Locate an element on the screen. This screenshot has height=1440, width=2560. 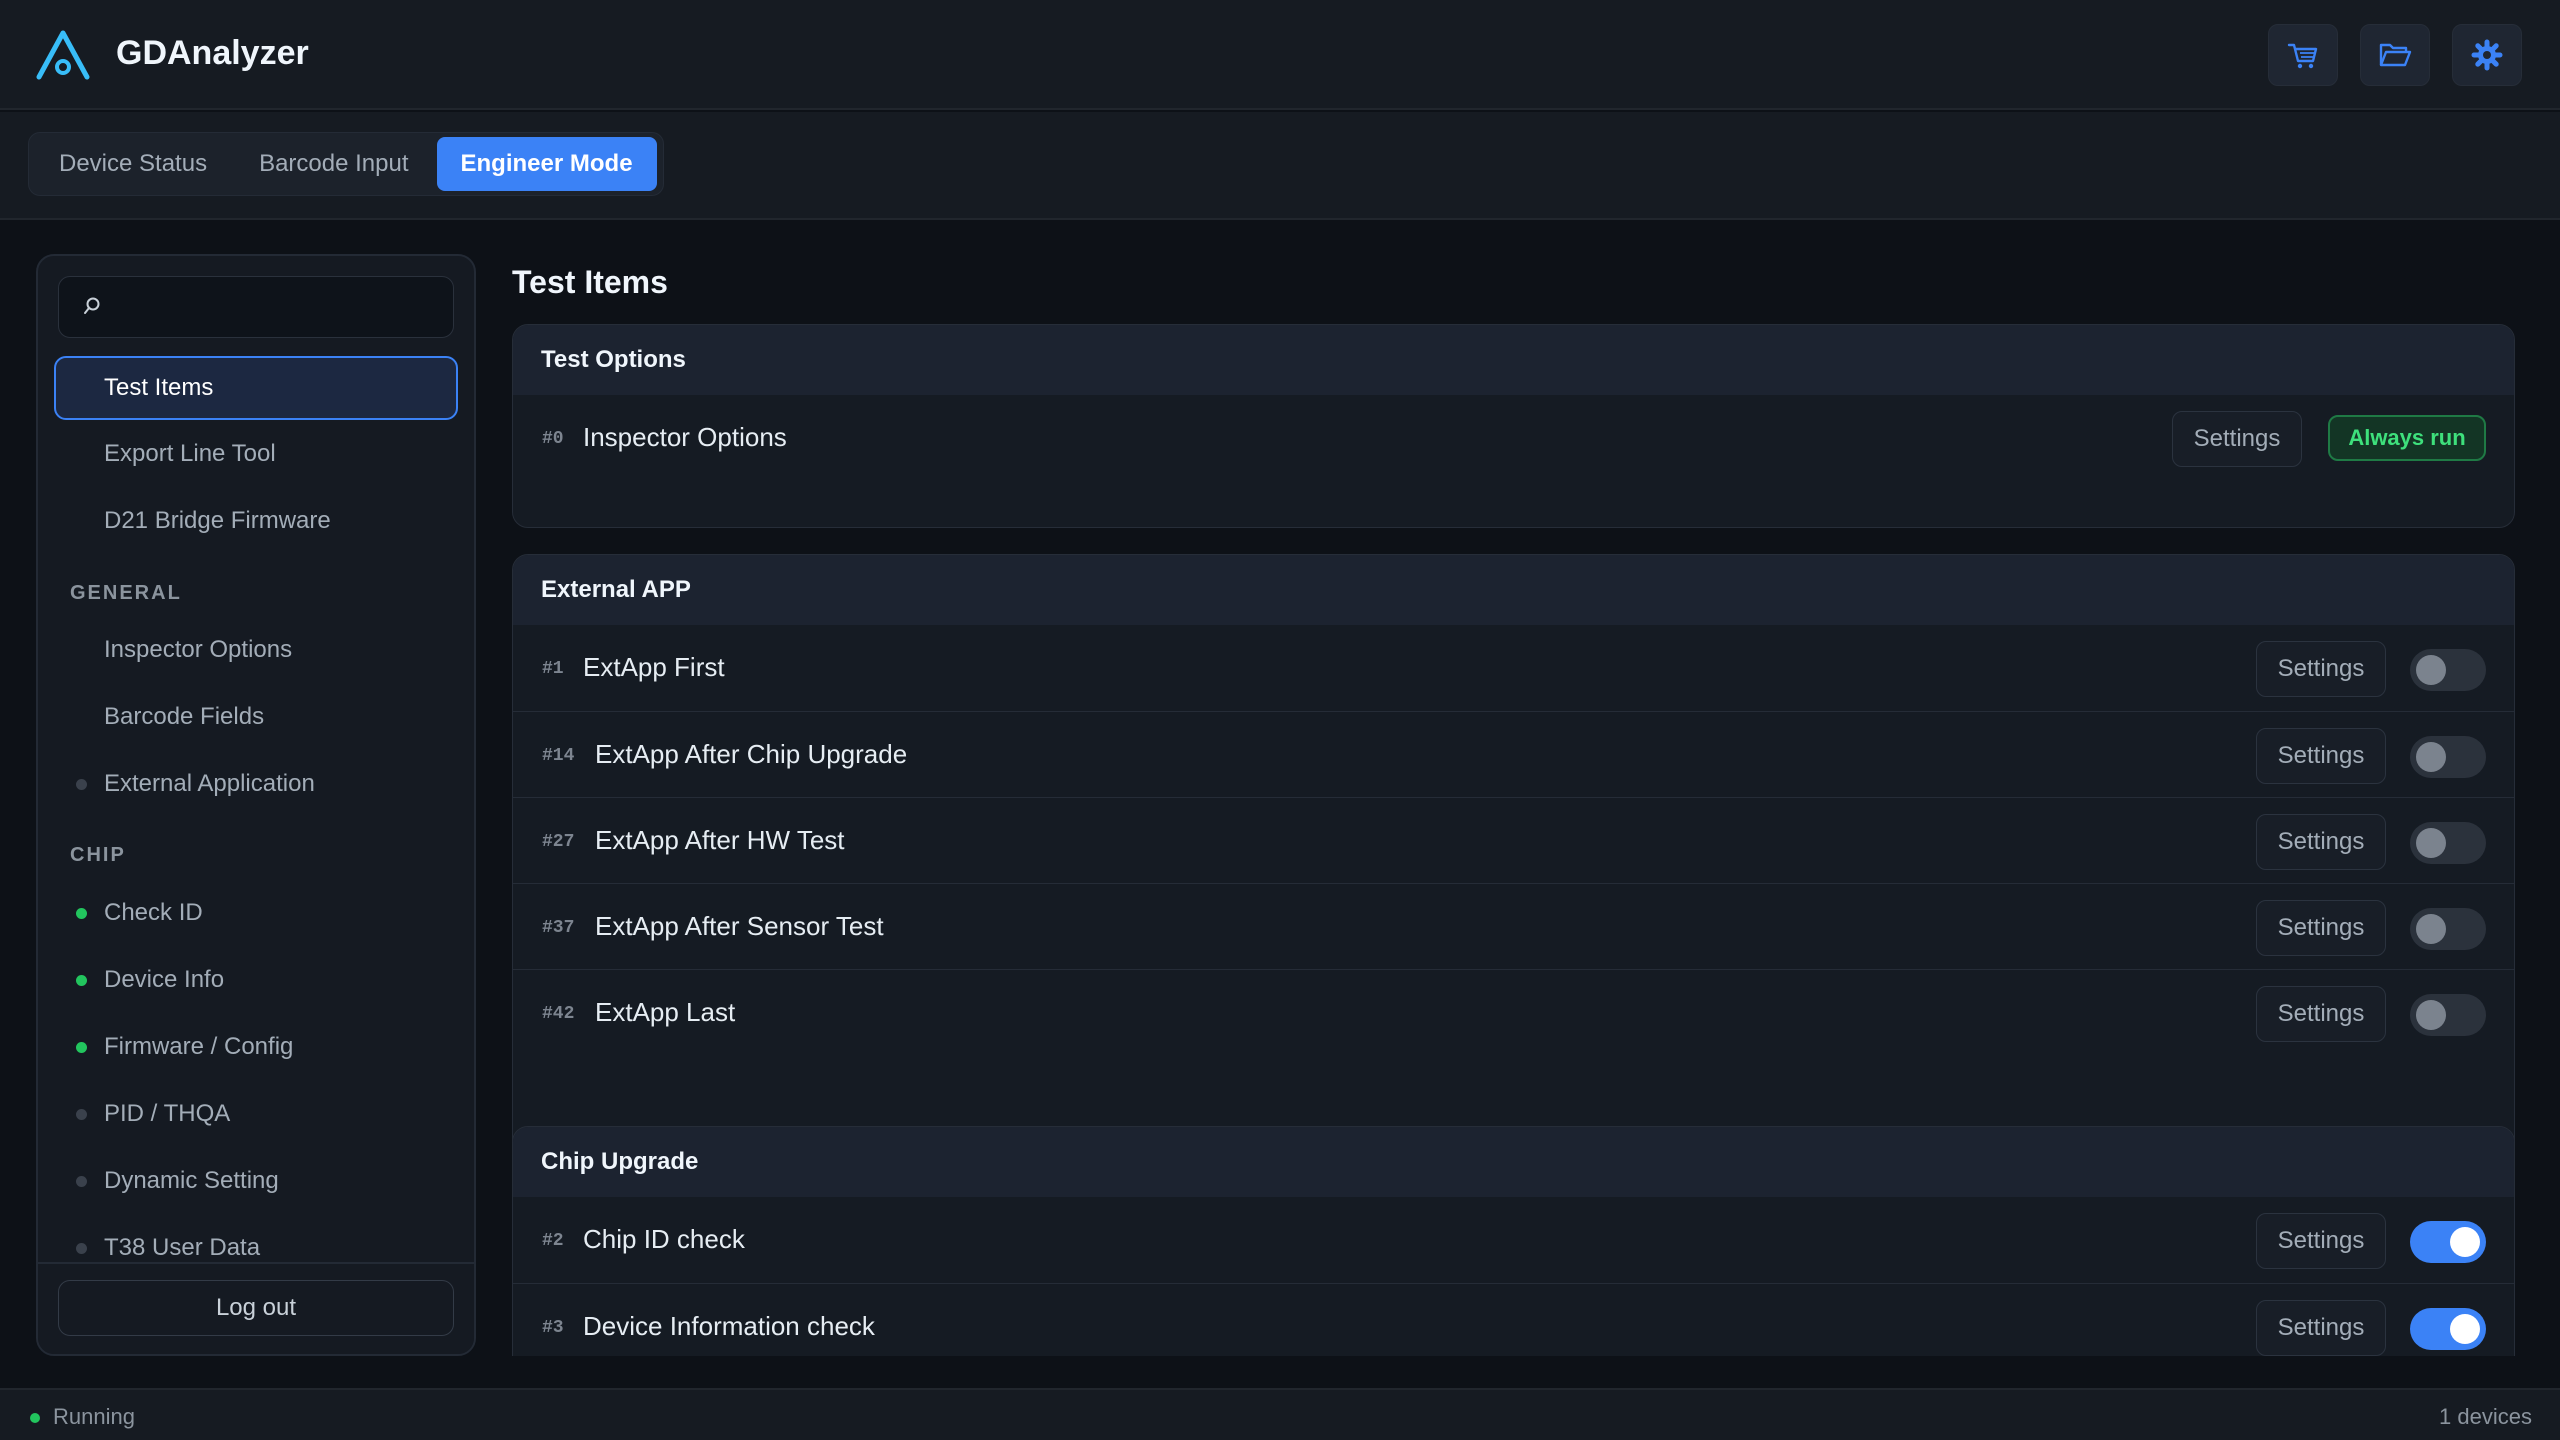
device-count: 1 devices is located at coordinates (2485, 1416).